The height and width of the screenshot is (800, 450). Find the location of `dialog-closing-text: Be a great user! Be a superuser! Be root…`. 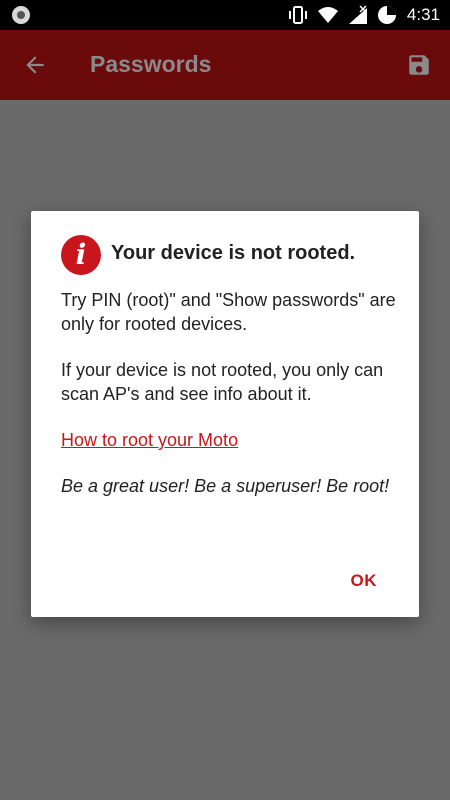

dialog-closing-text: Be a great user! Be a superuser! Be root… is located at coordinates (225, 486).